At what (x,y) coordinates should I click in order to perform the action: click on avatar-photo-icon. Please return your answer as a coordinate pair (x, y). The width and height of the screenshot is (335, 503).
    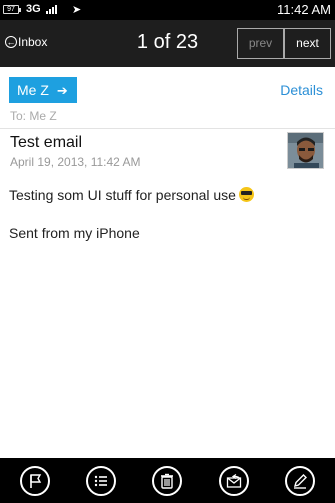
    Looking at the image, I should click on (305, 150).